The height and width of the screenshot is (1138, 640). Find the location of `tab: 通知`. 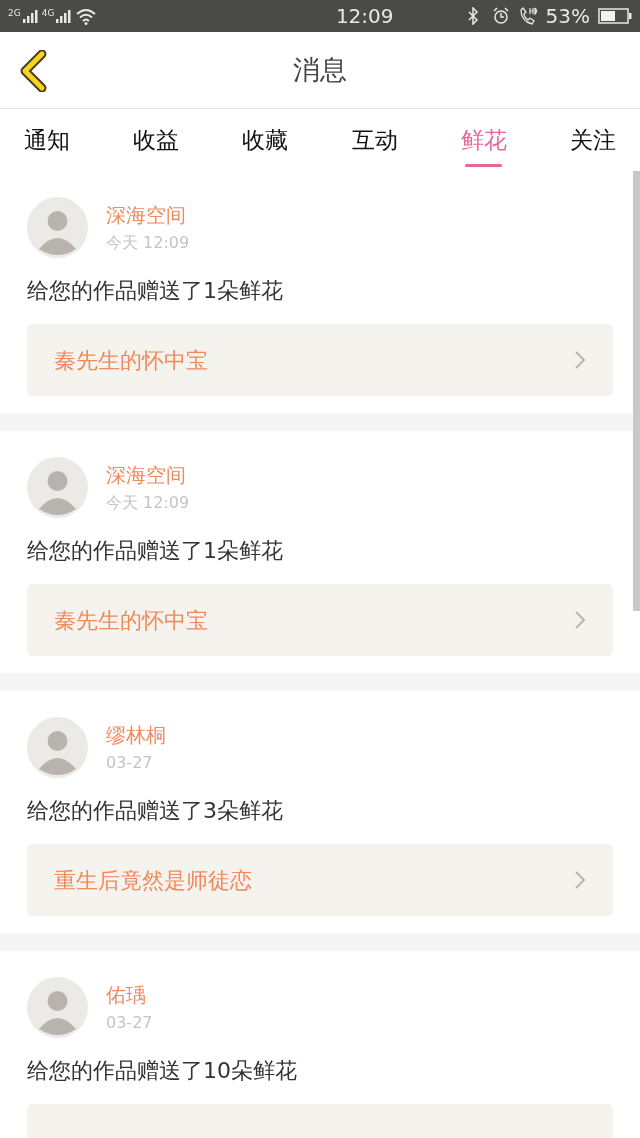

tab: 通知 is located at coordinates (47, 140).